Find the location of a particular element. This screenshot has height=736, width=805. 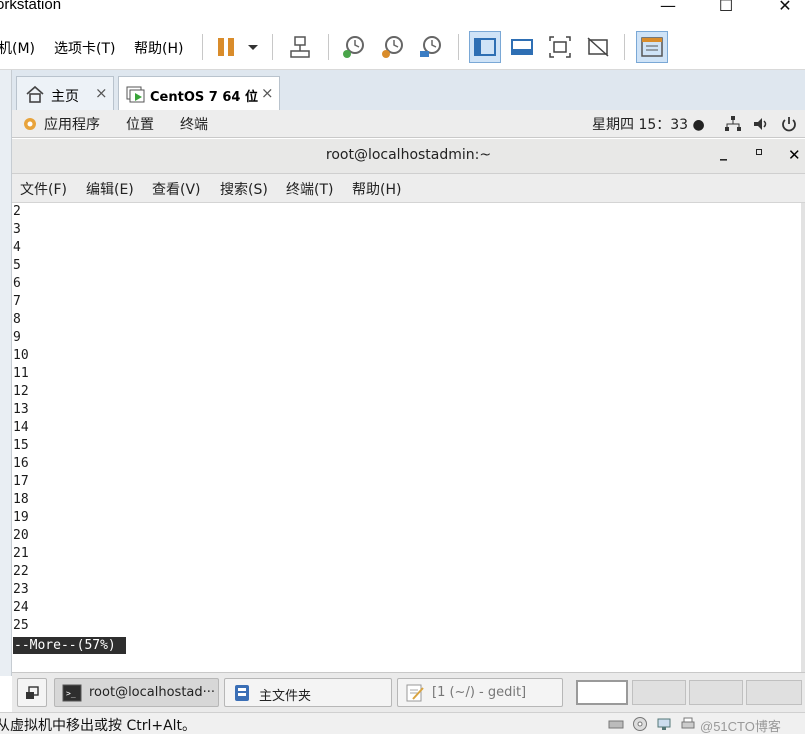

terminal-title-bar: root@localhostadmin:~ _ ✕ is located at coordinates (408, 156).